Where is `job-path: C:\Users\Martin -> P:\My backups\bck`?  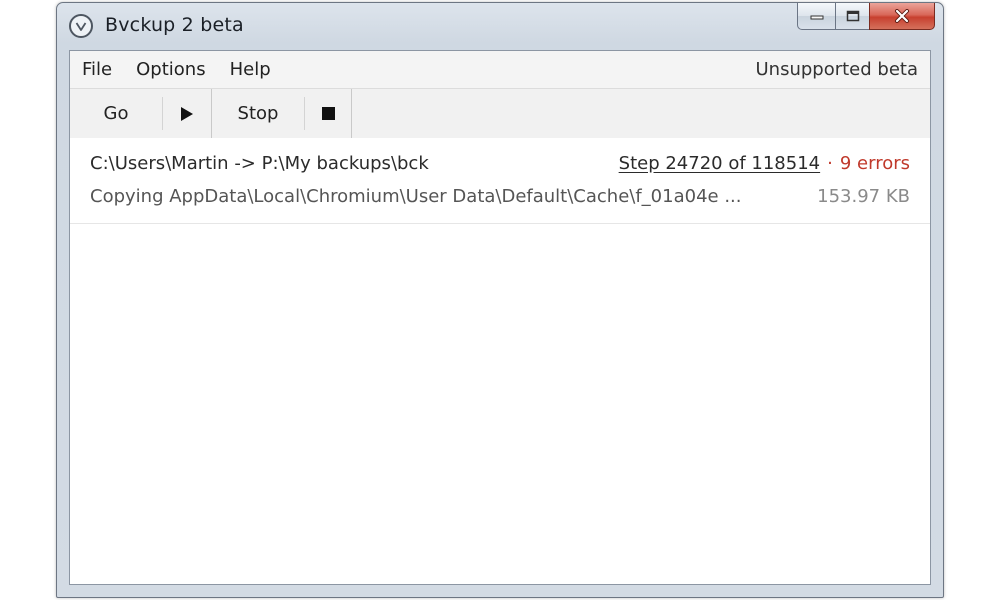 job-path: C:\Users\Martin -> P:\My backups\bck is located at coordinates (259, 163).